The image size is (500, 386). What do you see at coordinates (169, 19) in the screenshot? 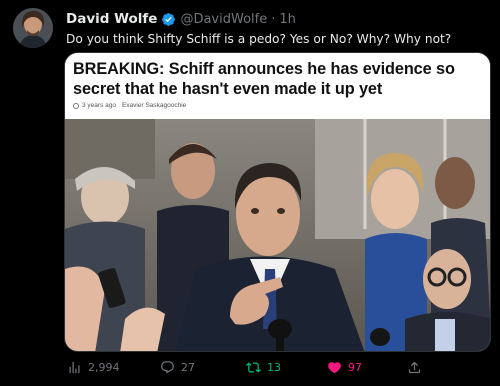
I see `verified-badge-icon` at bounding box center [169, 19].